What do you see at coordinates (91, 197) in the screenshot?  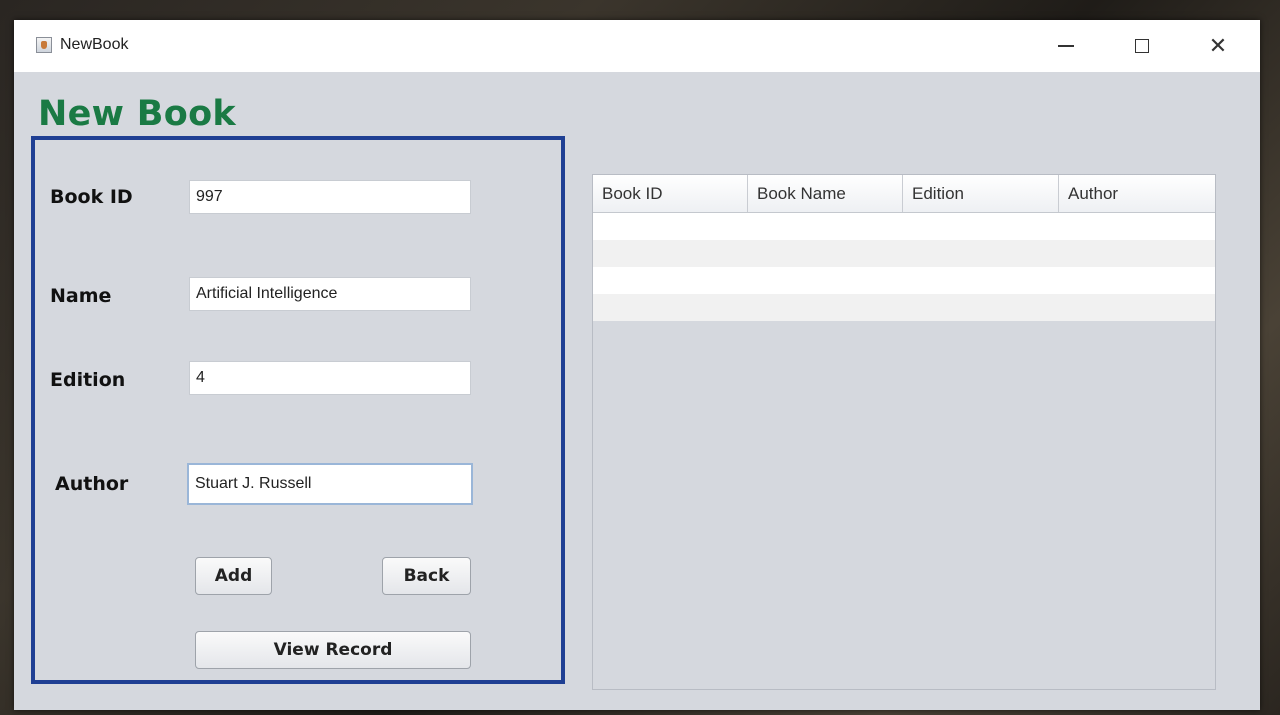 I see `book-id-label: Book ID` at bounding box center [91, 197].